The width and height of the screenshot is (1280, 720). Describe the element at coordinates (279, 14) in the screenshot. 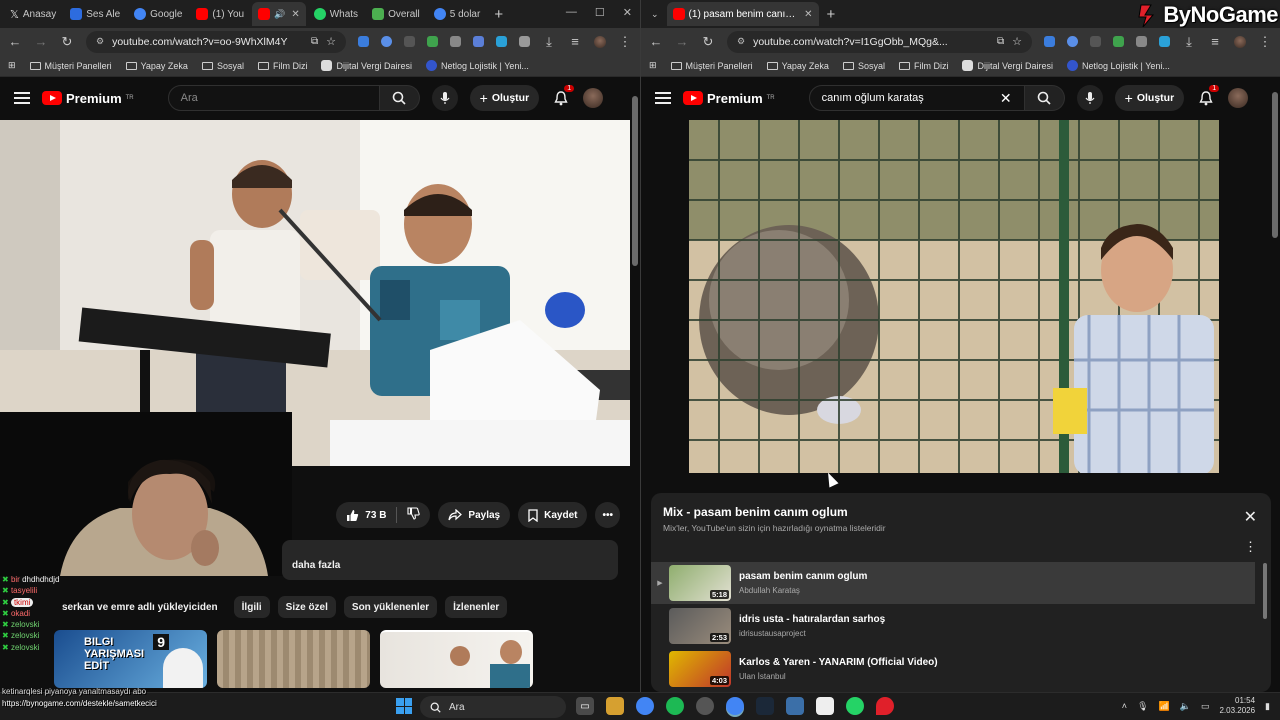

I see `speaker-icon: 🔊` at that location.